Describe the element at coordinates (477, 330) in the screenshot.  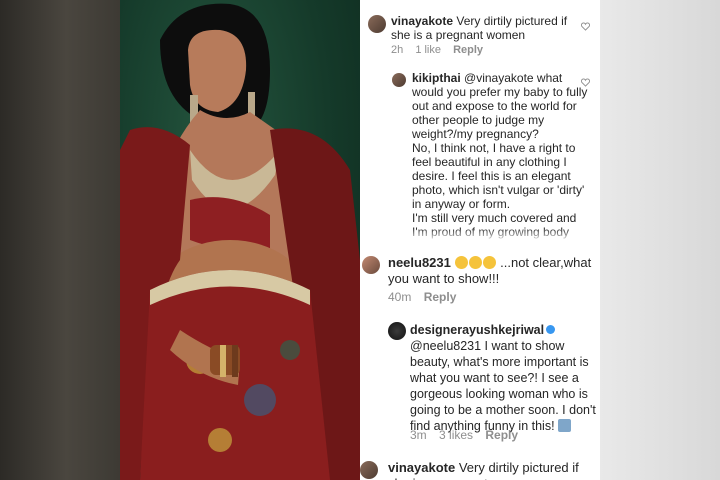
I see `username: designerayushkejriwal` at that location.